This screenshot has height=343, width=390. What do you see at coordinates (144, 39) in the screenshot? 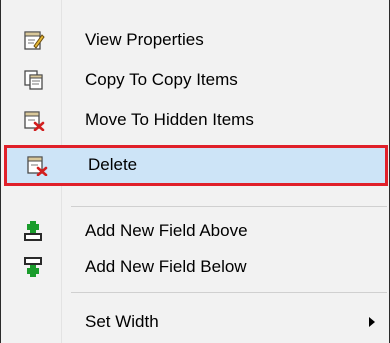
I see `menu-item-label: View Properties` at bounding box center [144, 39].